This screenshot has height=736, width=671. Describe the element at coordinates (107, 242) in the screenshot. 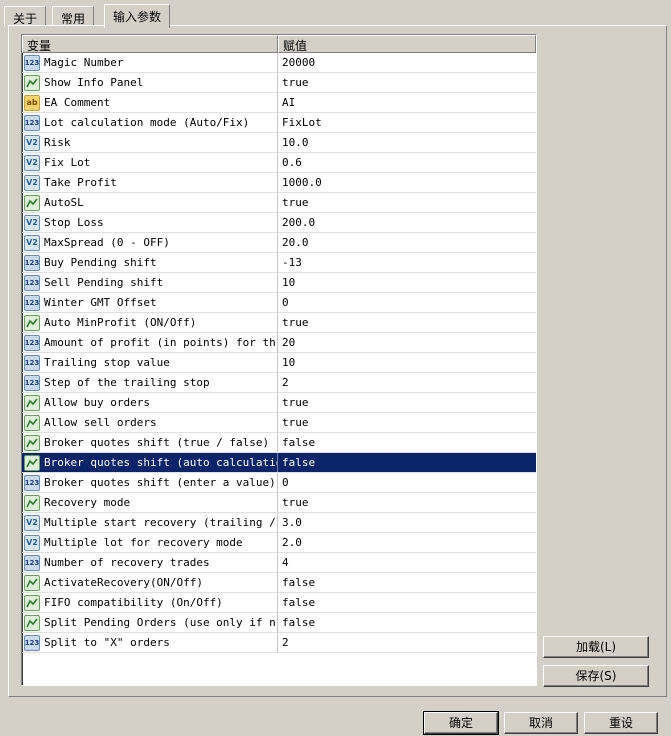

I see `param-name: MaxSpread (0 - OFF)` at that location.